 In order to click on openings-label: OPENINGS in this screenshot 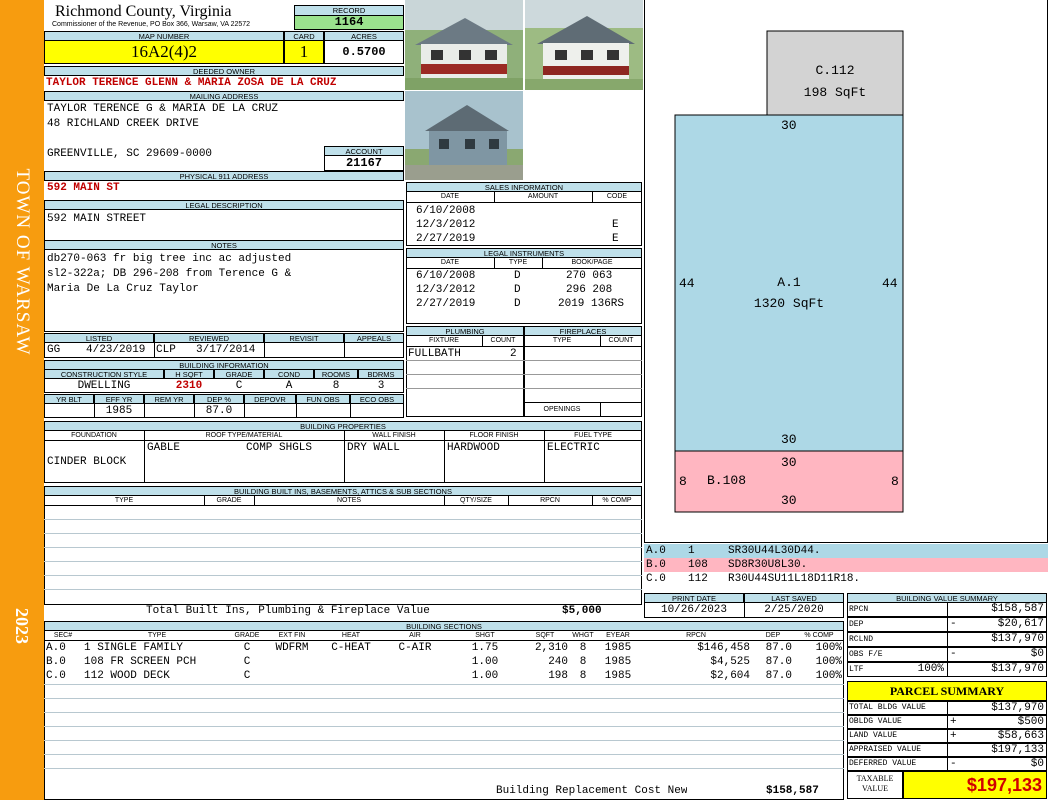, I will do `click(562, 409)`.